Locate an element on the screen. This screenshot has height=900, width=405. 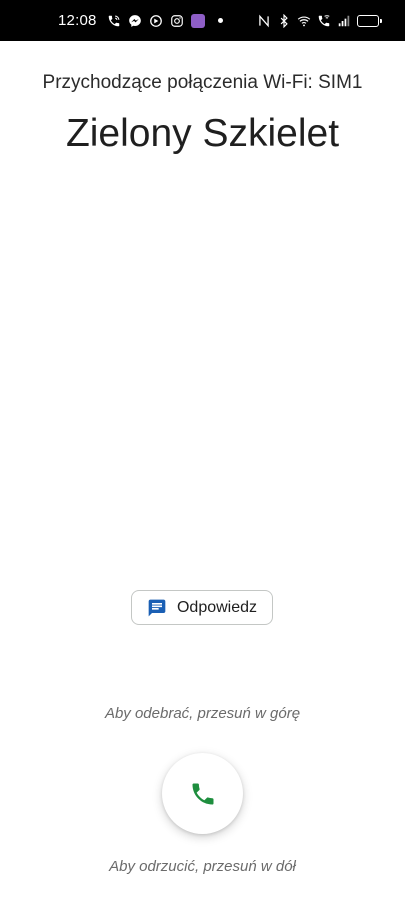
phone-icon is located at coordinates (203, 794).